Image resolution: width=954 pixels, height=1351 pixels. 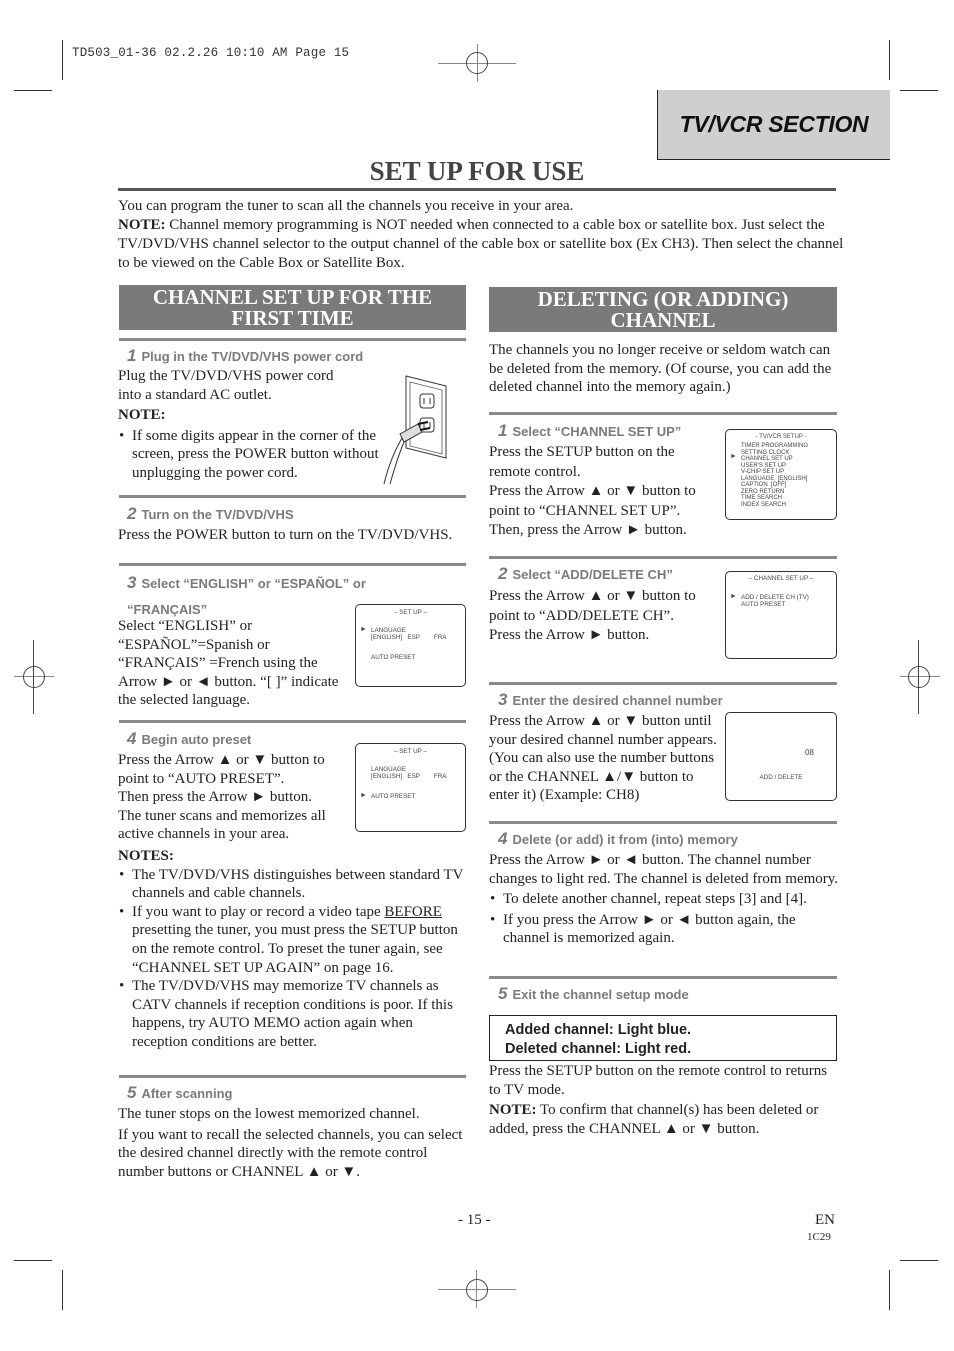 What do you see at coordinates (292, 297) in the screenshot?
I see `heading-line: CHANNEL SET UP FOR THE` at bounding box center [292, 297].